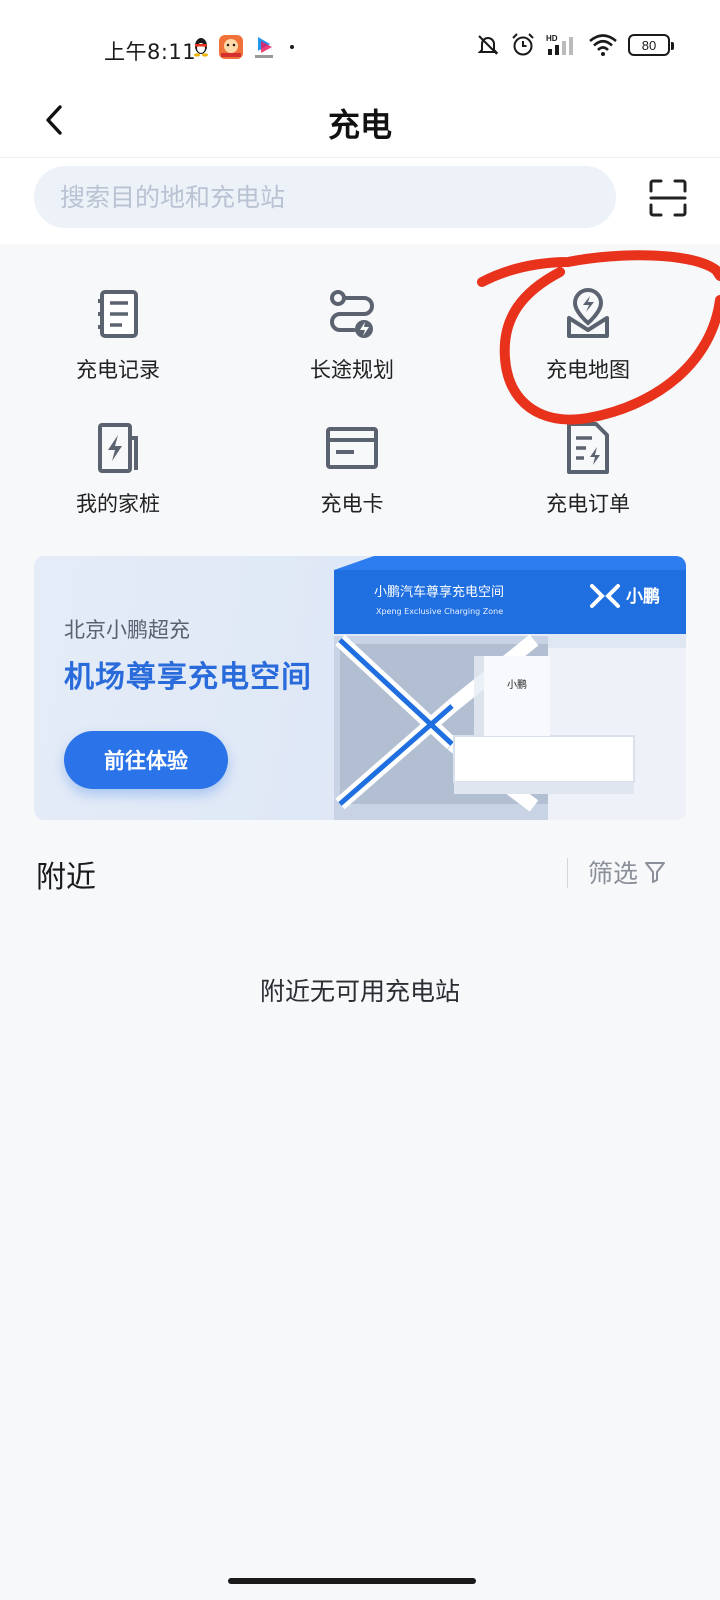  Describe the element at coordinates (655, 872) in the screenshot. I see `filter-funnel-icon` at that location.